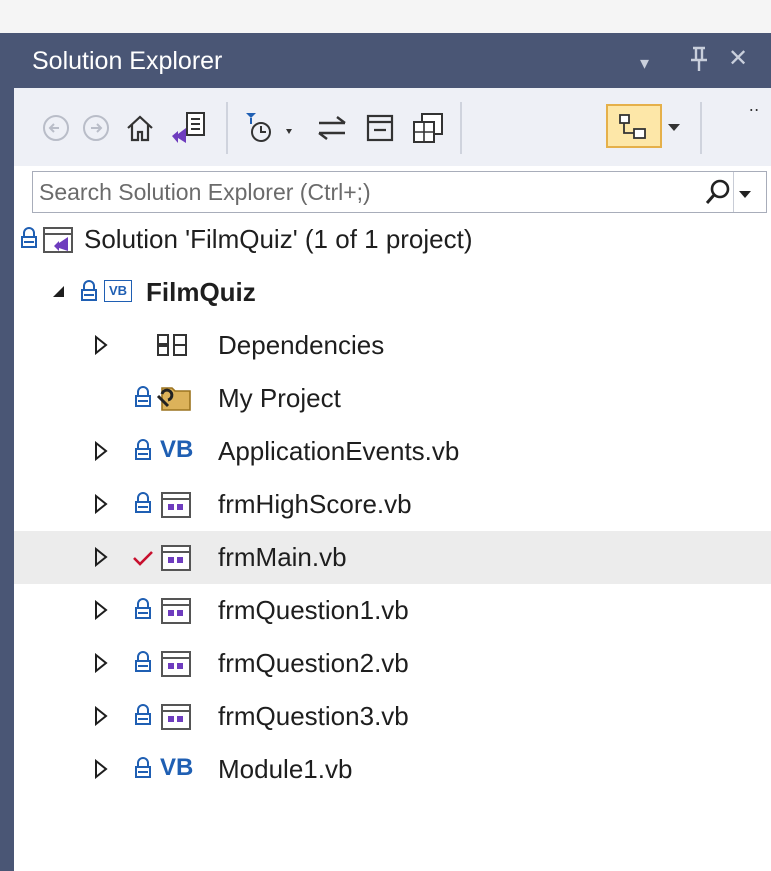  What do you see at coordinates (189, 128) in the screenshot?
I see `switch-views-icon` at bounding box center [189, 128].